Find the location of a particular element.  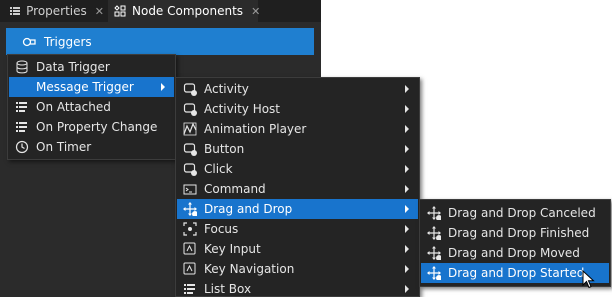

dnd-item-drag-and-drop-canceled: Drag and Drop Canceled is located at coordinates (515, 213).